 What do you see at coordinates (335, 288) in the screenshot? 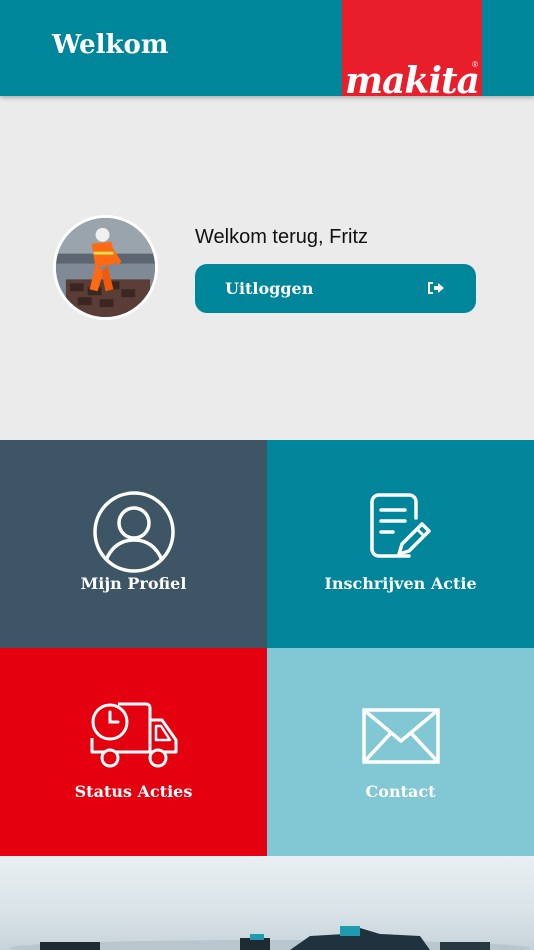
I see `logout-button: Uitloggen` at bounding box center [335, 288].